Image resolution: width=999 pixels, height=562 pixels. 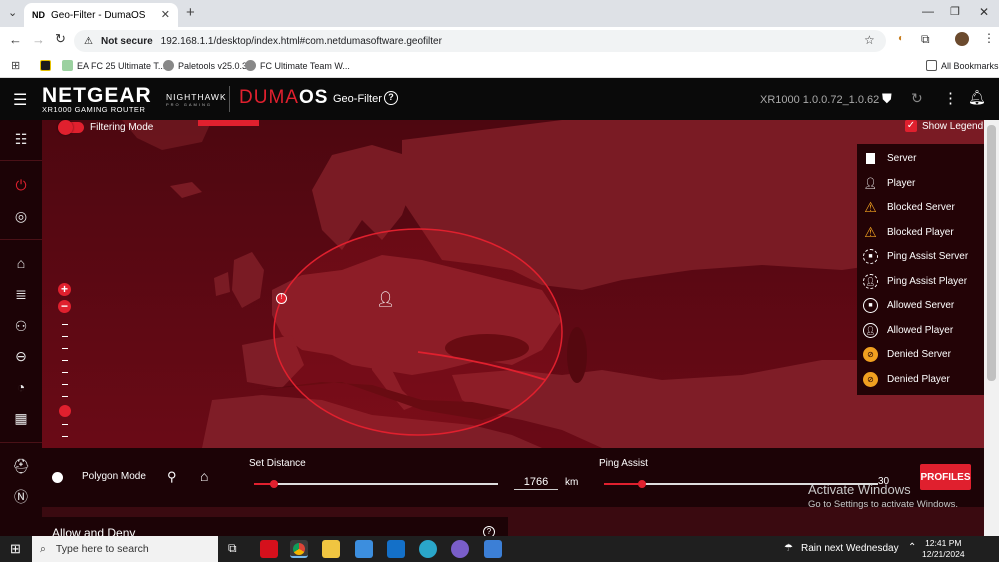 I want to click on legend-item-ping-assist-server: ■ Ping Assist Server, so click(x=915, y=256).